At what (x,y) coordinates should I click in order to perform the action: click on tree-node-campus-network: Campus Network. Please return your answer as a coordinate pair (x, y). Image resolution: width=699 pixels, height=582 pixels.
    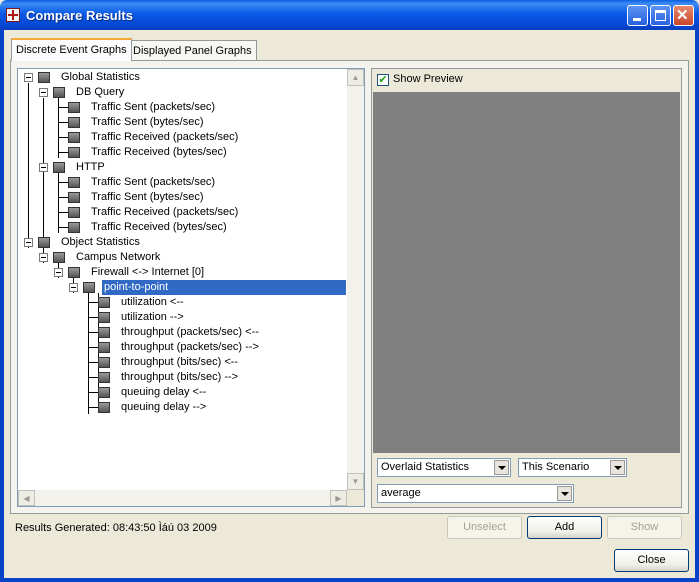
    Looking at the image, I should click on (183, 257).